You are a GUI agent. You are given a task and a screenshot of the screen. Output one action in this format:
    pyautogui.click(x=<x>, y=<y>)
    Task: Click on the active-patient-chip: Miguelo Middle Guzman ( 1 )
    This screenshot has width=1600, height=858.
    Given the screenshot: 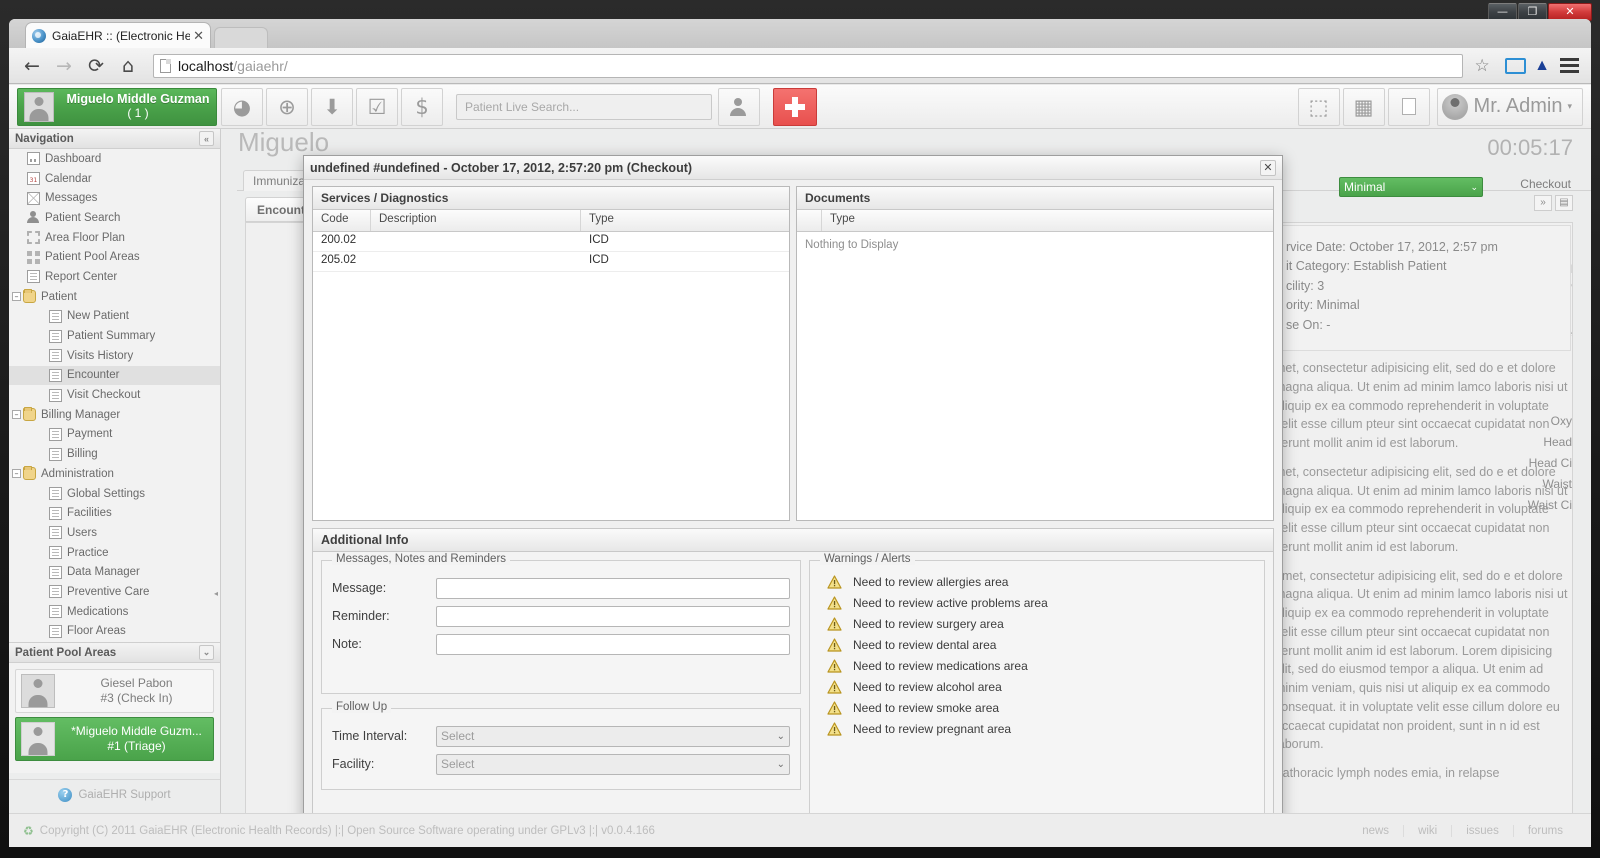 What is the action you would take?
    pyautogui.click(x=117, y=106)
    